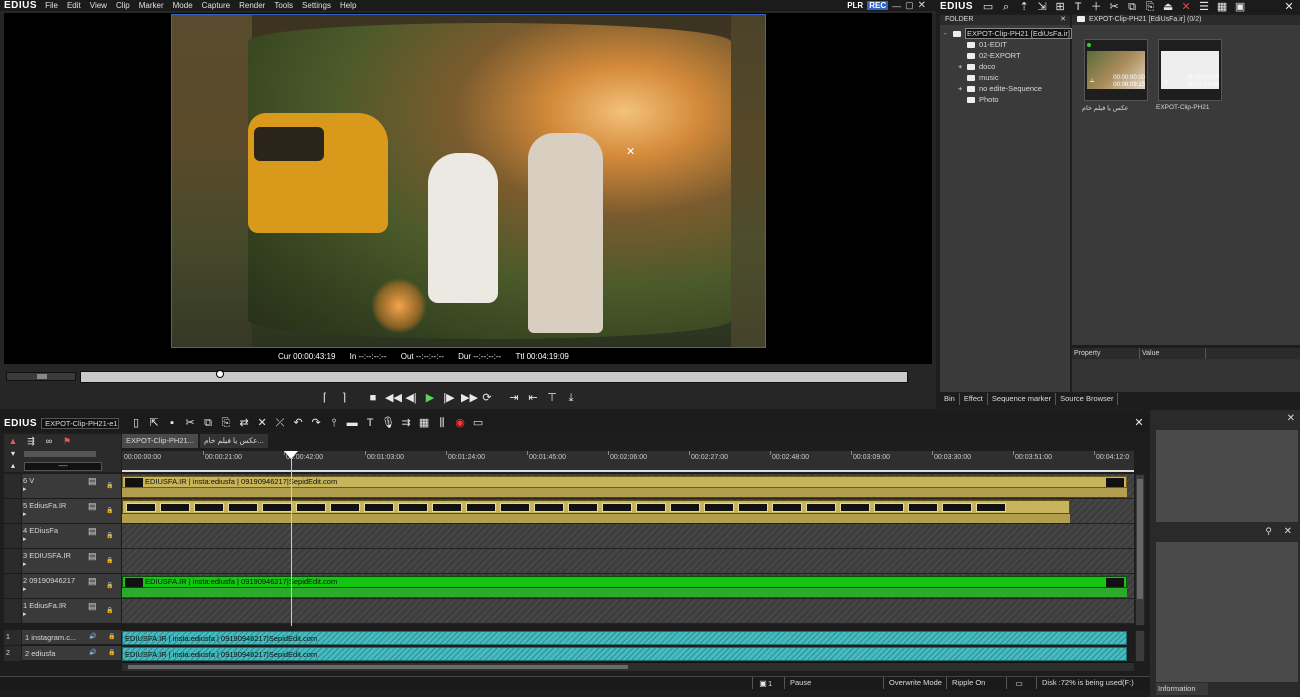  I want to click on fast-forward-icon: ▶▶, so click(469, 398).